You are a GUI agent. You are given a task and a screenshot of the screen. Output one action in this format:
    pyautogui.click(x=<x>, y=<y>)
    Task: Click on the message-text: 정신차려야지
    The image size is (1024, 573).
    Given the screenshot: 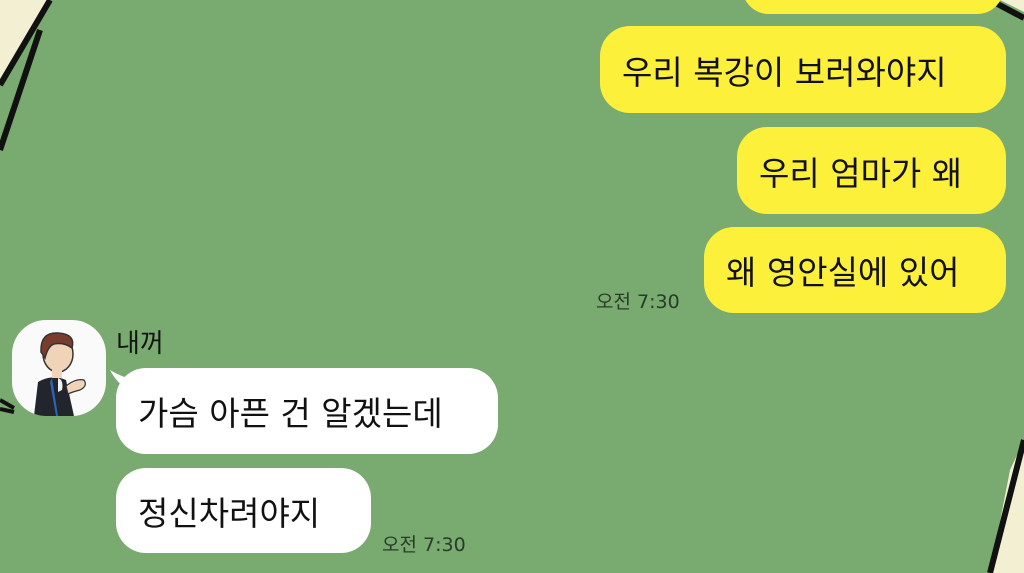 What is the action you would take?
    pyautogui.click(x=229, y=513)
    